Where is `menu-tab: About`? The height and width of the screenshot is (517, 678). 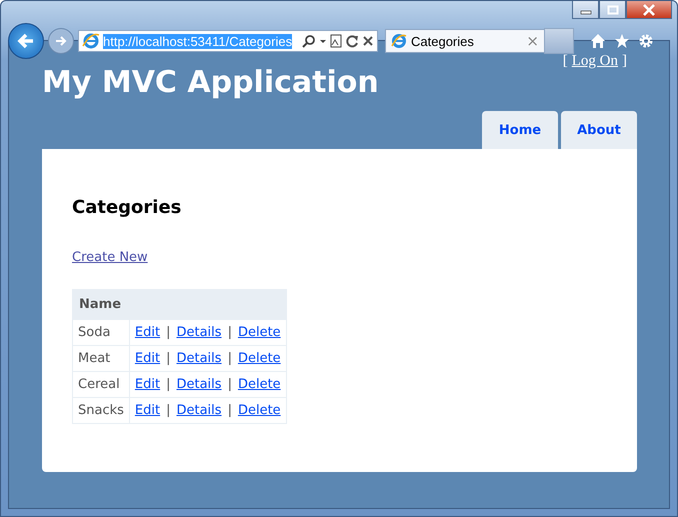
menu-tab: About is located at coordinates (599, 130).